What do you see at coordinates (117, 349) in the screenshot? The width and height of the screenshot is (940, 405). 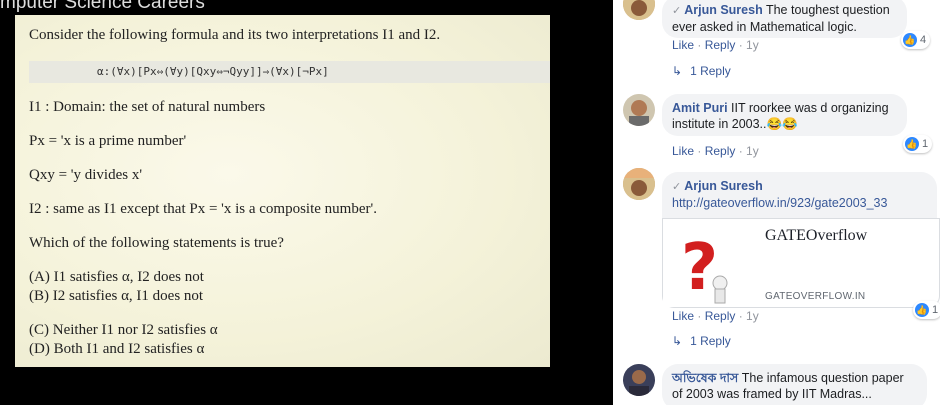 I see `option-d: (D) Both I1 and I2 satisfies α` at bounding box center [117, 349].